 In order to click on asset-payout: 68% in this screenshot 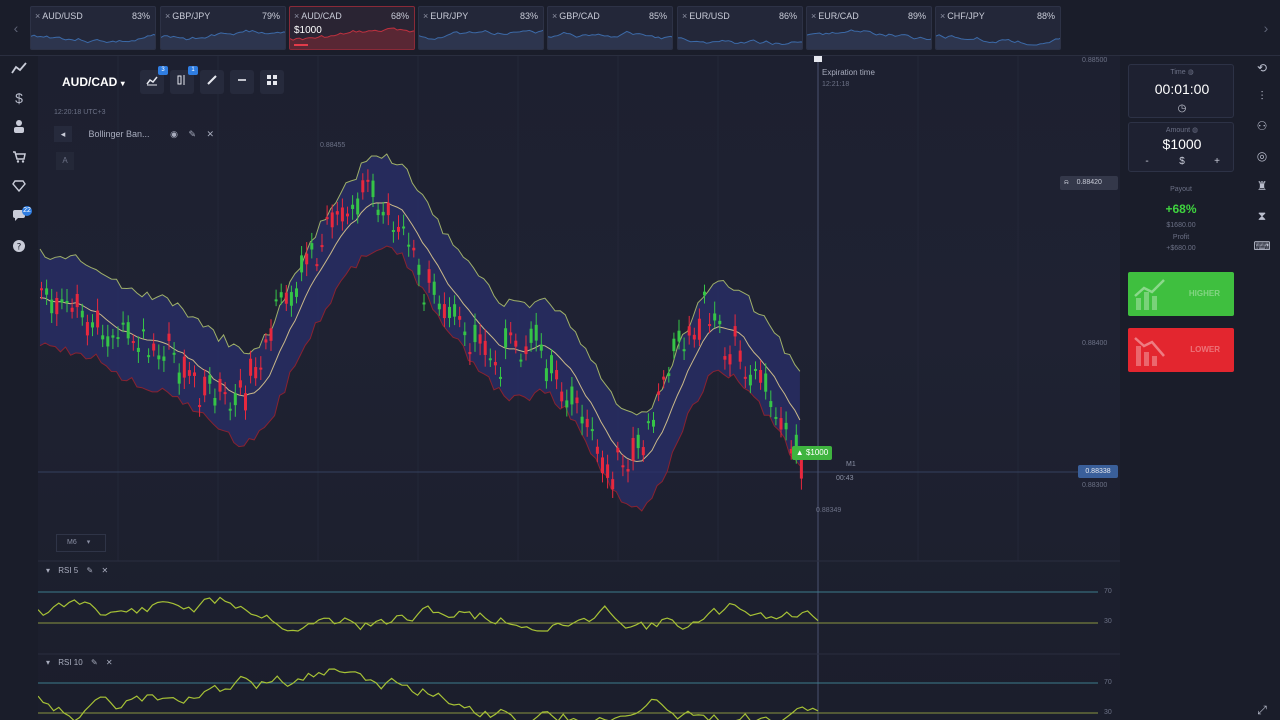, I will do `click(399, 16)`.